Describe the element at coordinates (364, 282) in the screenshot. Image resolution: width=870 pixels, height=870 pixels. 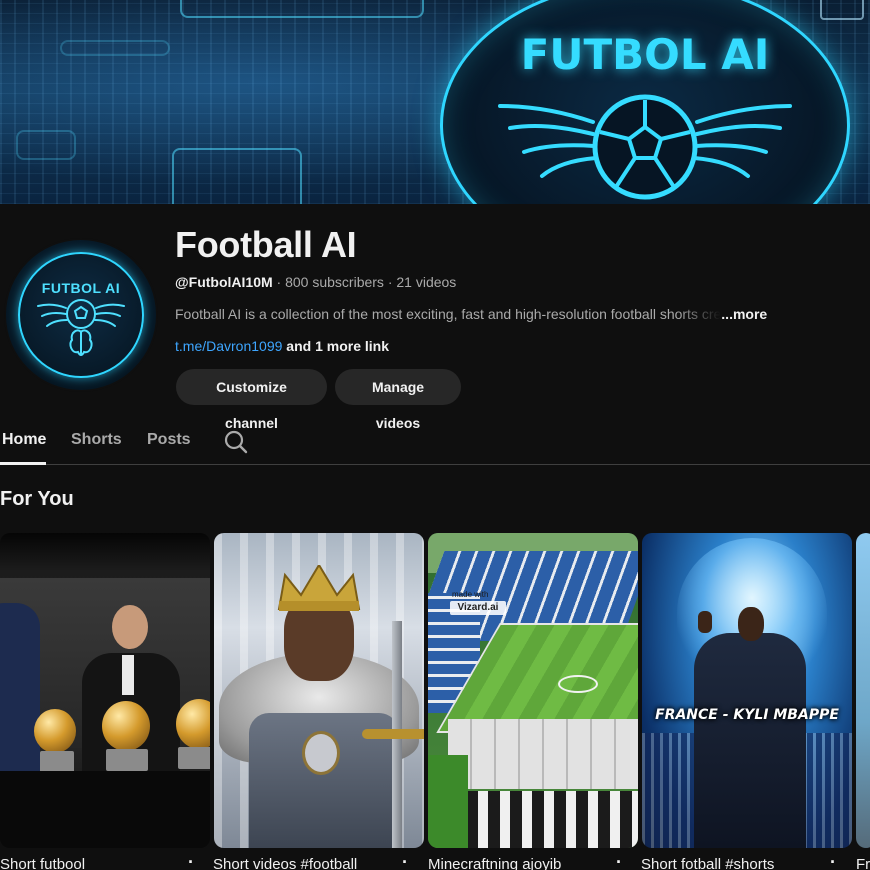
I see `channel-stats: · 800 subscribers · 21 videos` at that location.